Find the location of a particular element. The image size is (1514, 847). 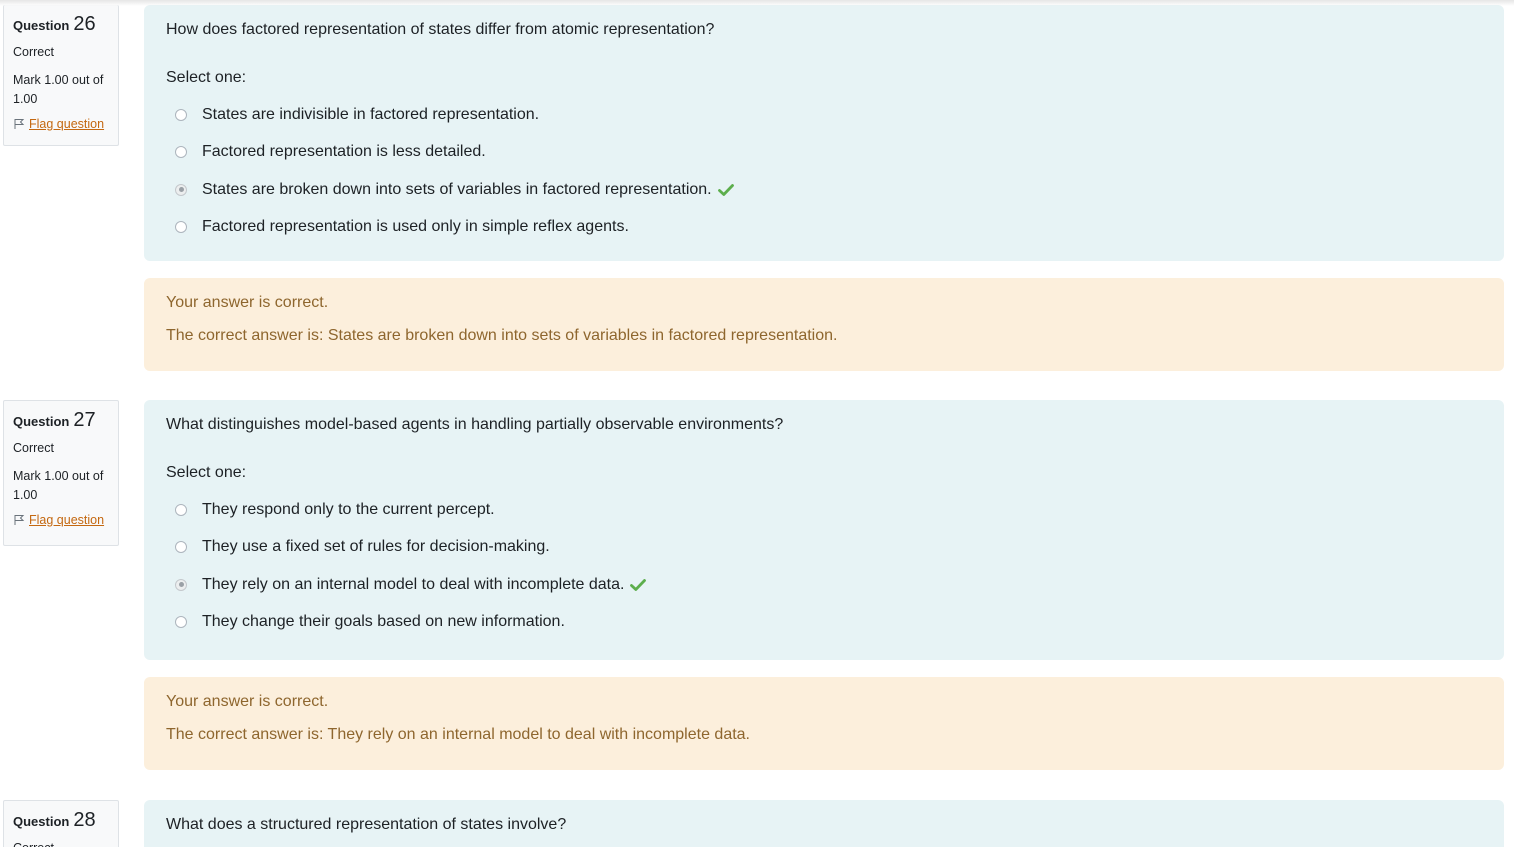

top-edge-shadow is located at coordinates (757, 3).